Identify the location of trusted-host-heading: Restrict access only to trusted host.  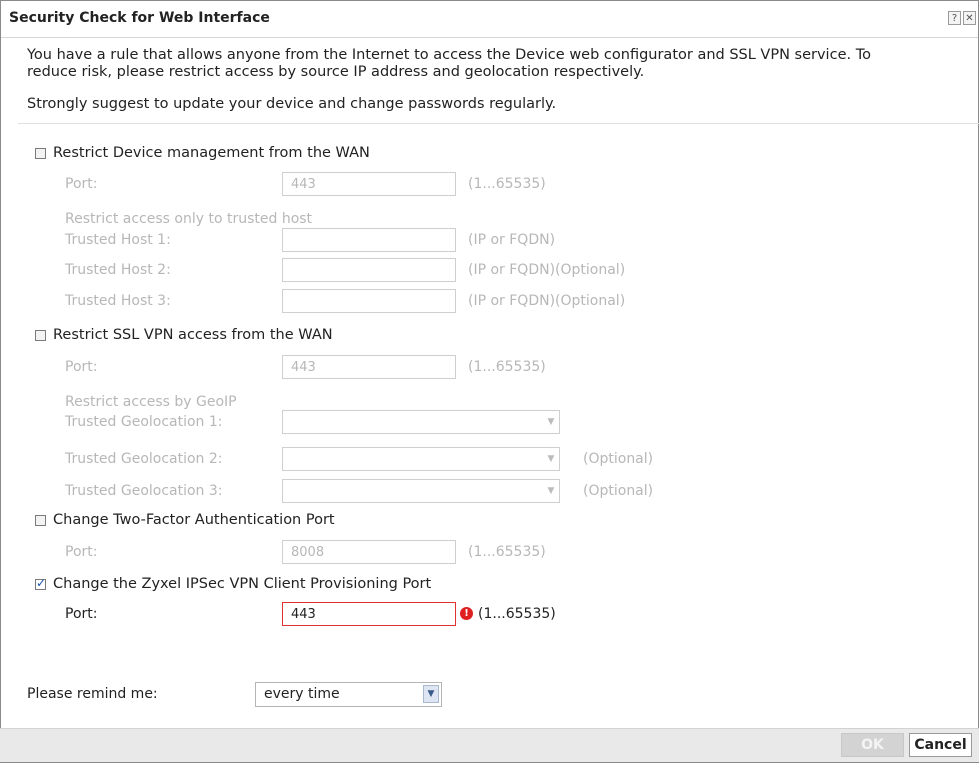
(189, 219).